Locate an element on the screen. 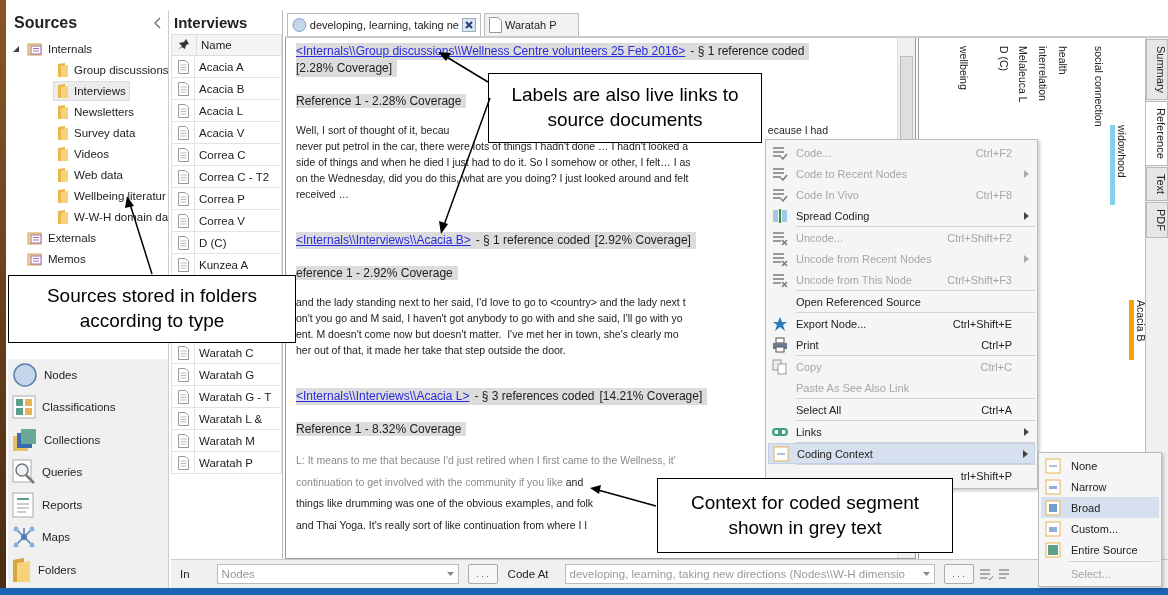 The height and width of the screenshot is (595, 1168). stripe-label: health is located at coordinates (1063, 60).